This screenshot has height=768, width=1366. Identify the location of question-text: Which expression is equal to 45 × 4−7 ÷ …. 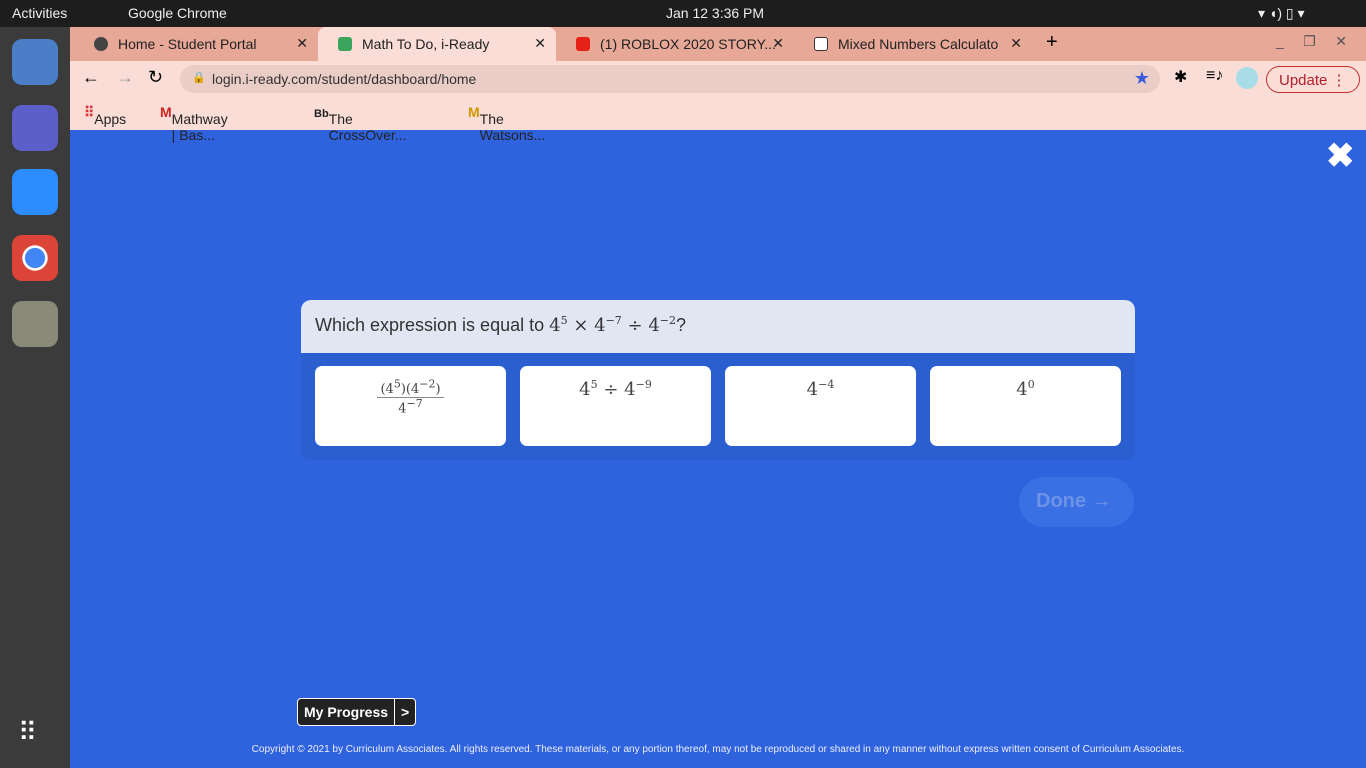
(718, 326).